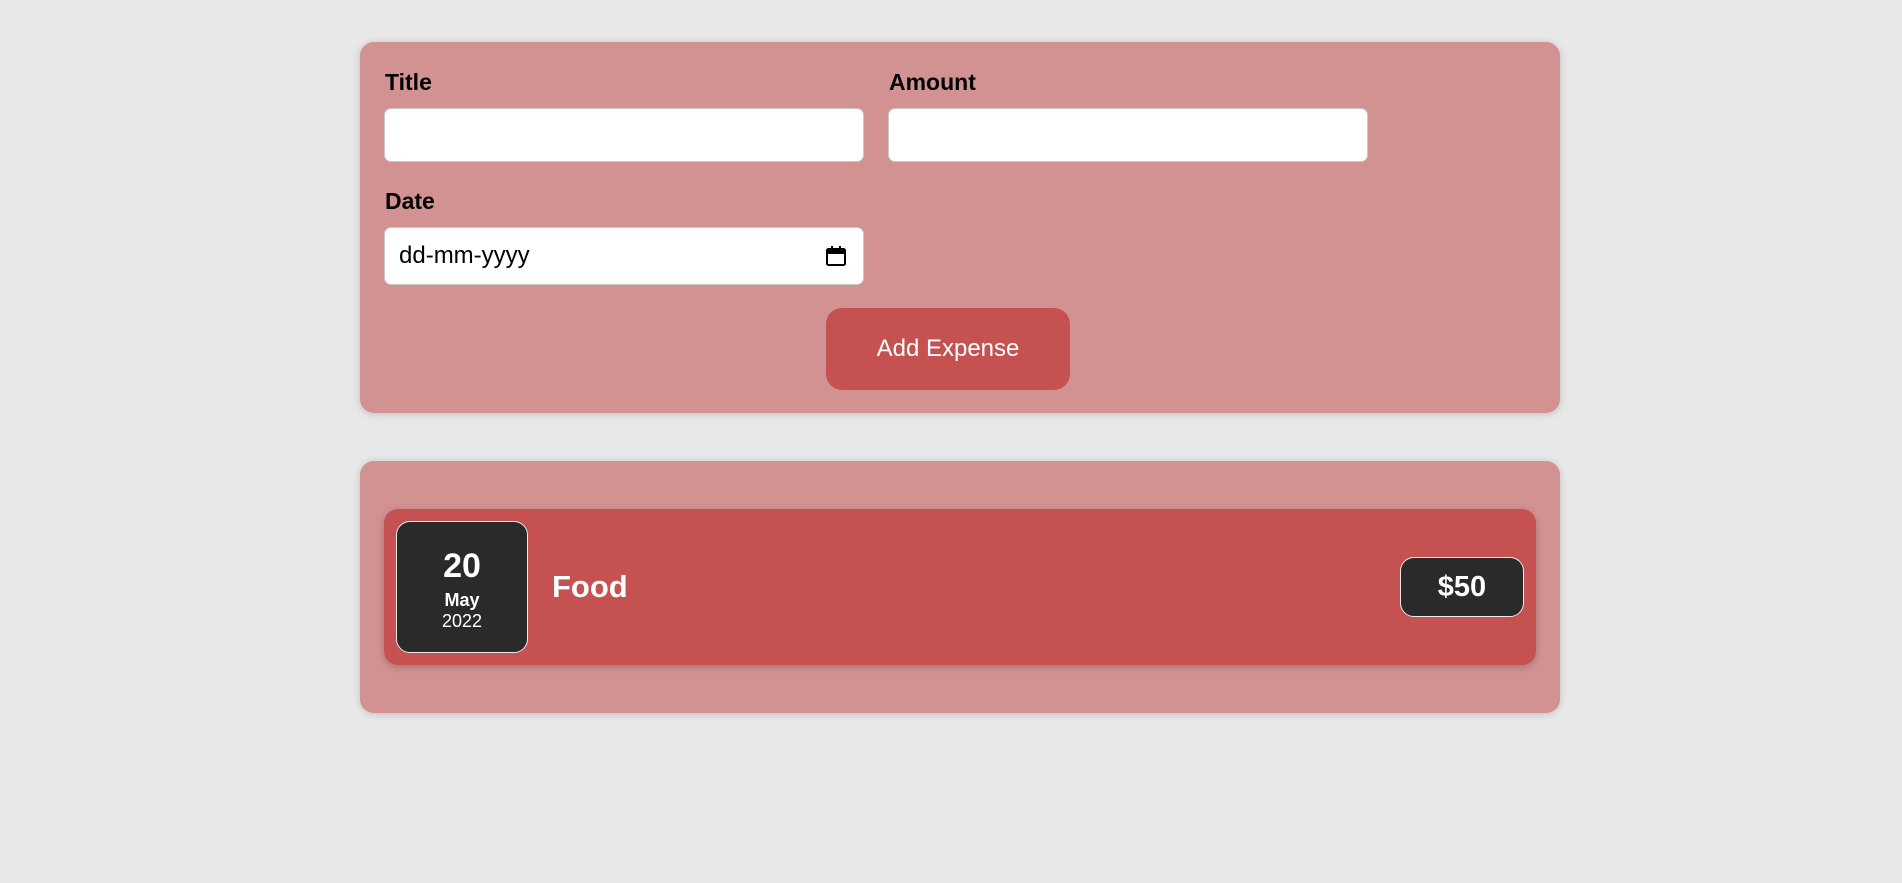 The image size is (1902, 883). I want to click on date-placeholder: dd-mm-yyyy, so click(464, 255).